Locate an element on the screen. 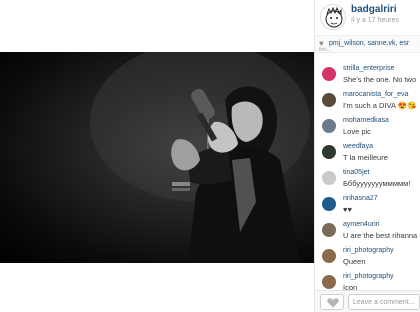 The image size is (420, 312). comment-item: riri_photography Queen is located at coordinates (367, 259).